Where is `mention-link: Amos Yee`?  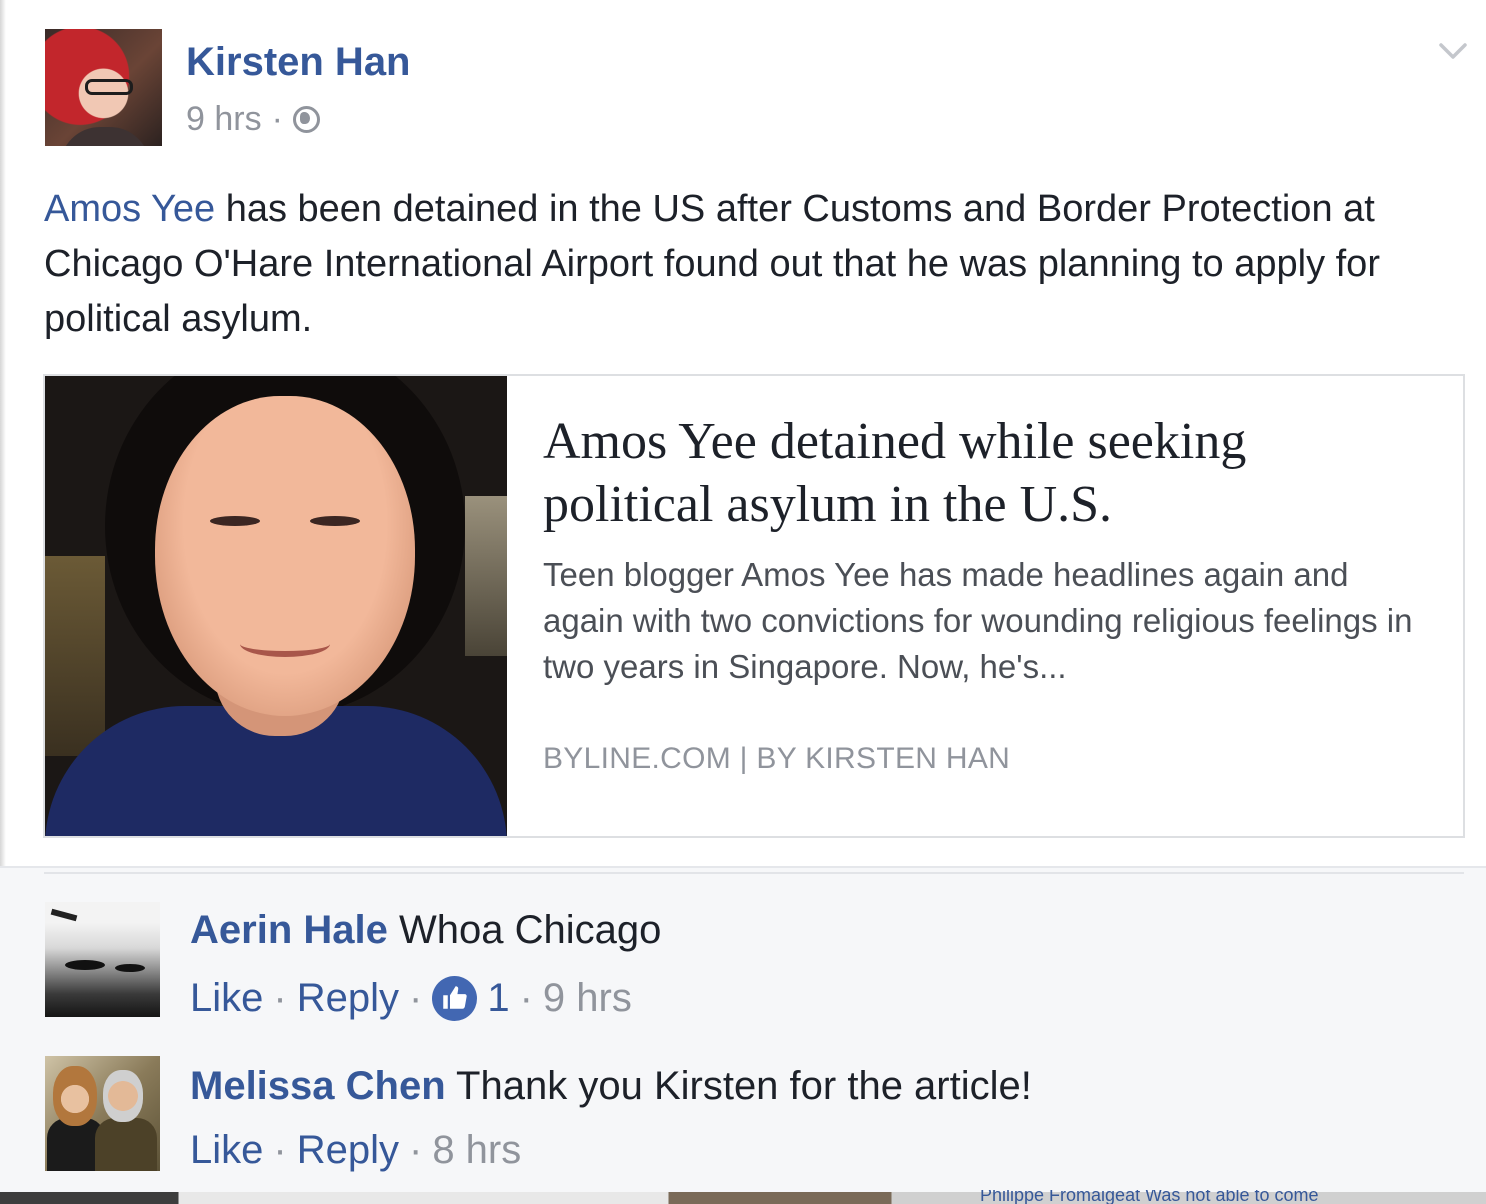 mention-link: Amos Yee is located at coordinates (129, 209).